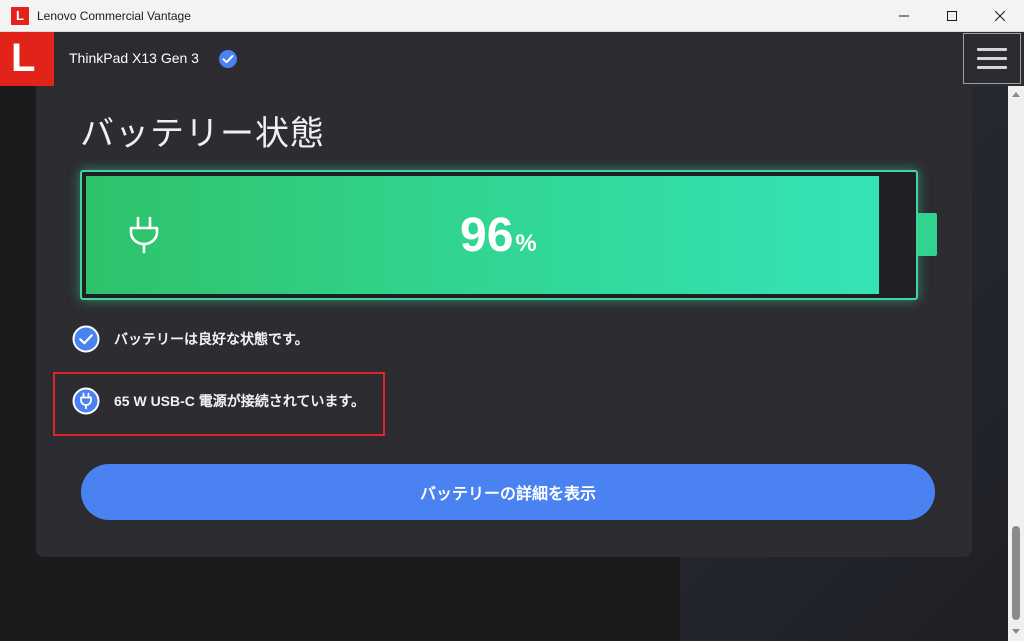 Image resolution: width=1024 pixels, height=641 pixels. I want to click on plug-icon, so click(144, 235).